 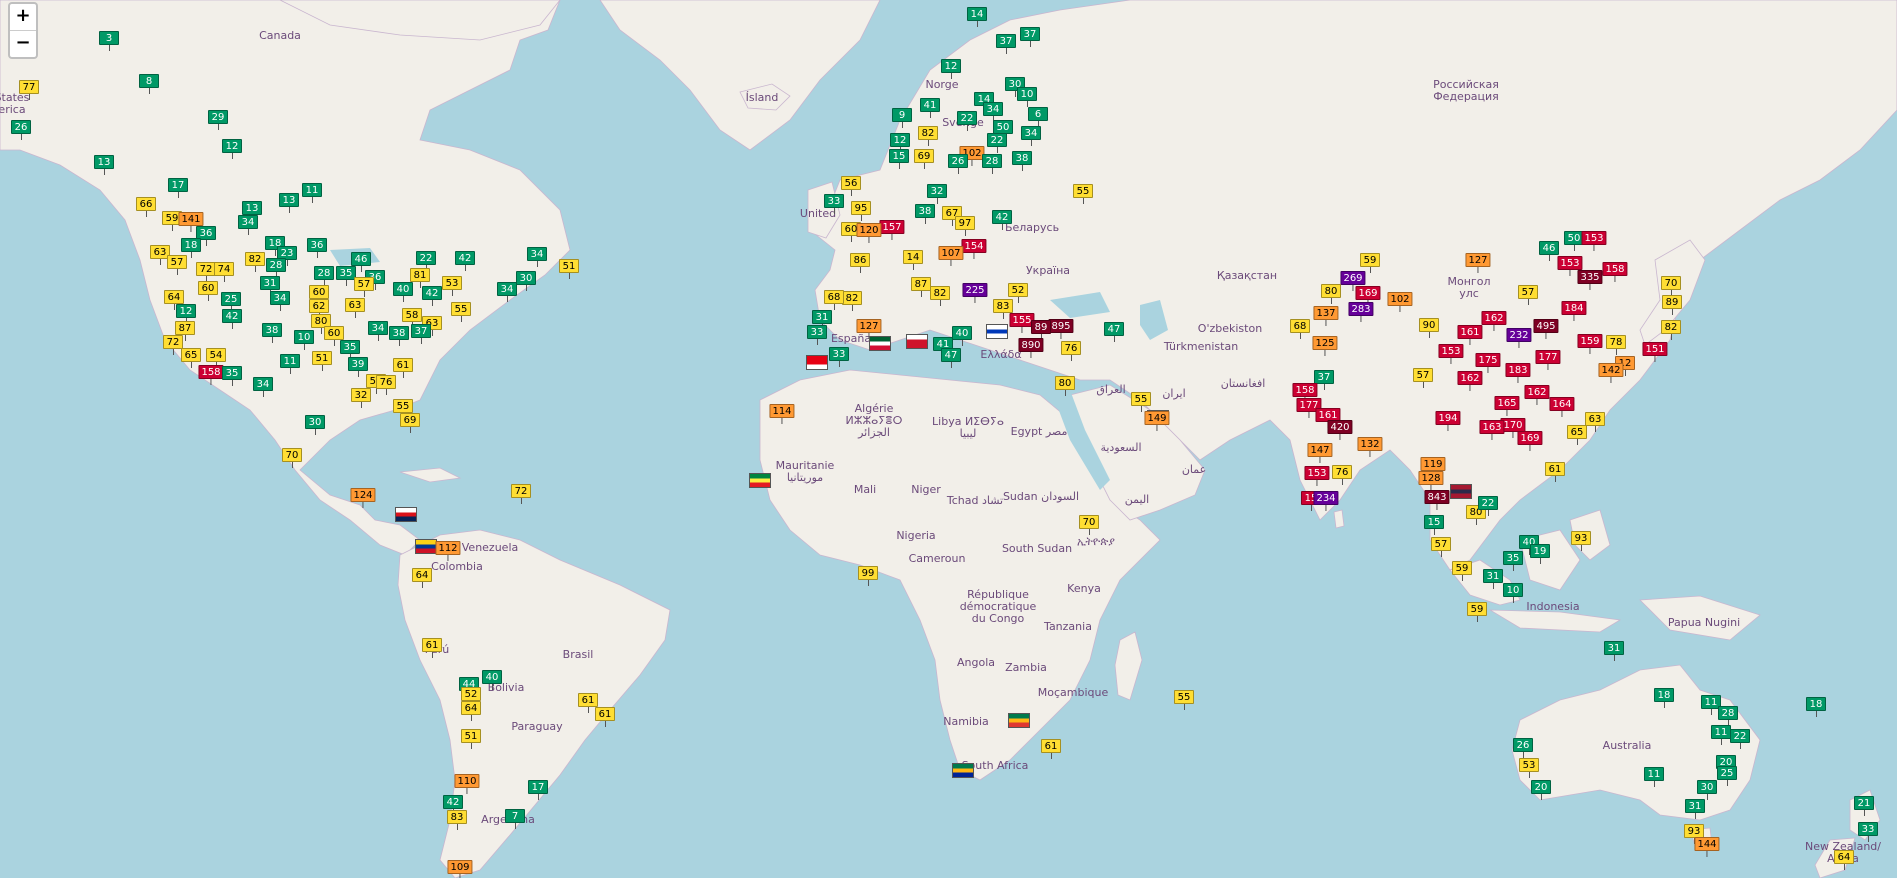 What do you see at coordinates (410, 423) in the screenshot?
I see `aqi-station-marker: 69` at bounding box center [410, 423].